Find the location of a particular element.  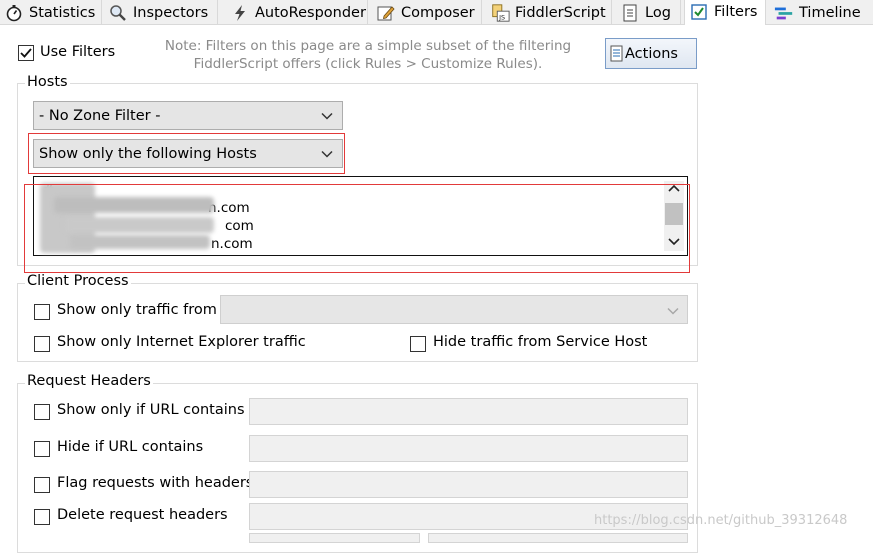

hosts-group-title: Hosts is located at coordinates (47, 82).